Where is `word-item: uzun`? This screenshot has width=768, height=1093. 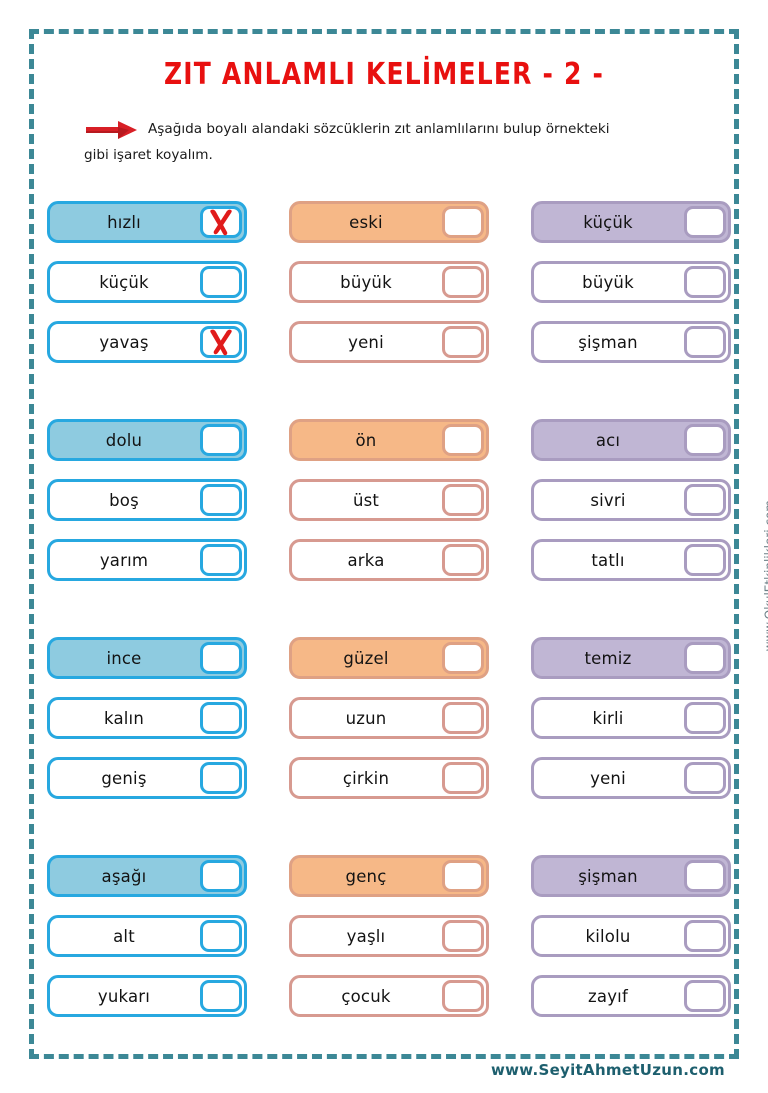 word-item: uzun is located at coordinates (389, 718).